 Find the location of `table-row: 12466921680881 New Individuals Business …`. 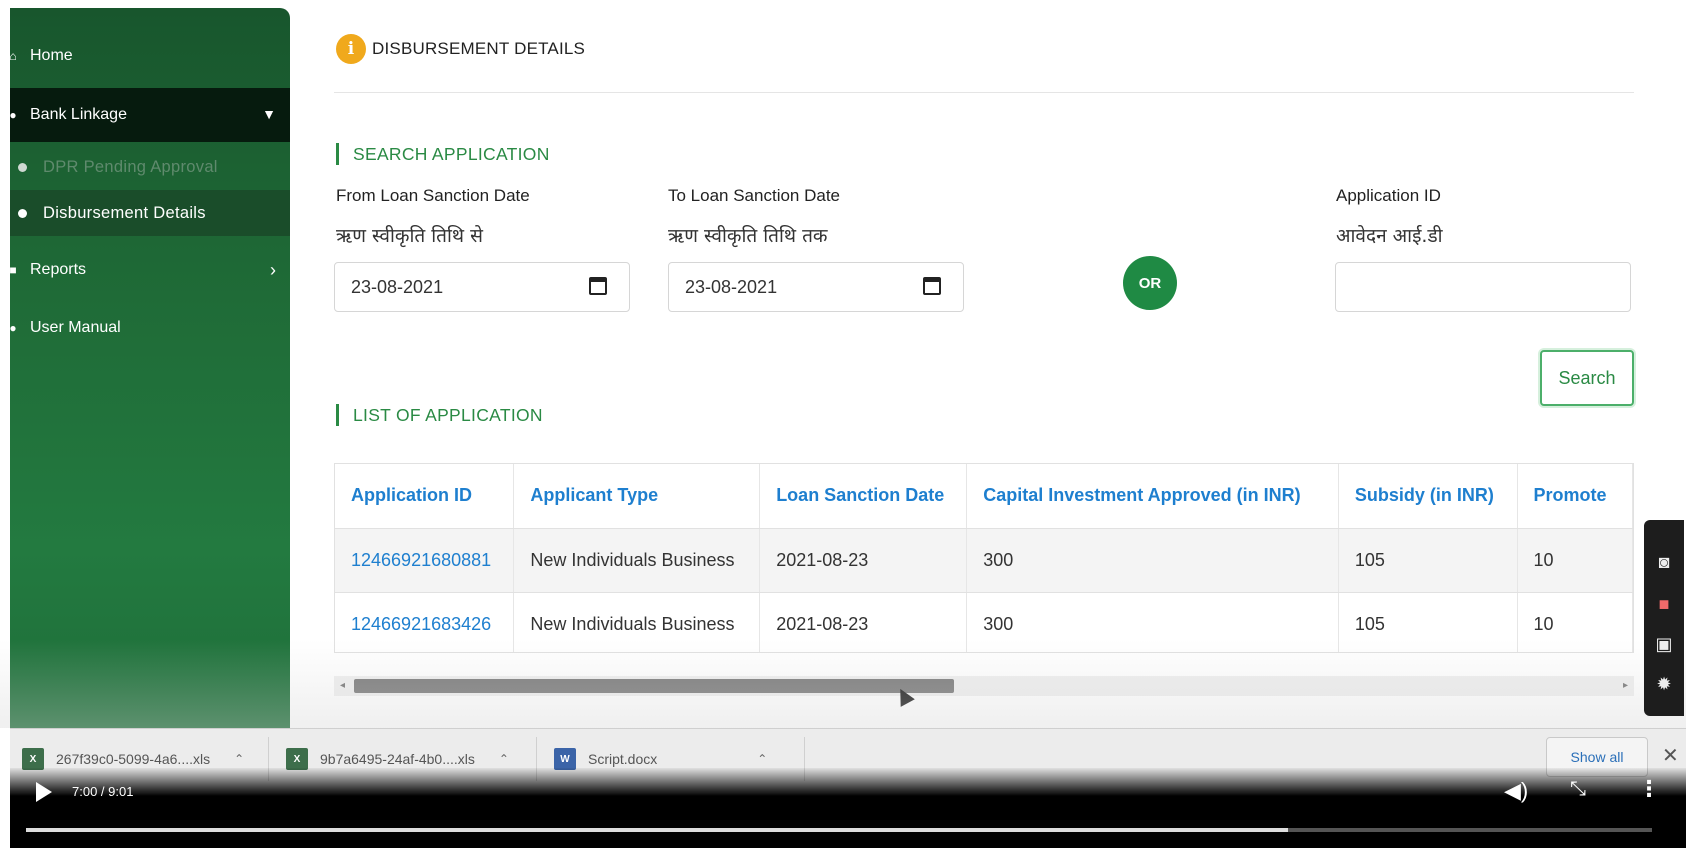

table-row: 12466921680881 New Individuals Business … is located at coordinates (984, 560).